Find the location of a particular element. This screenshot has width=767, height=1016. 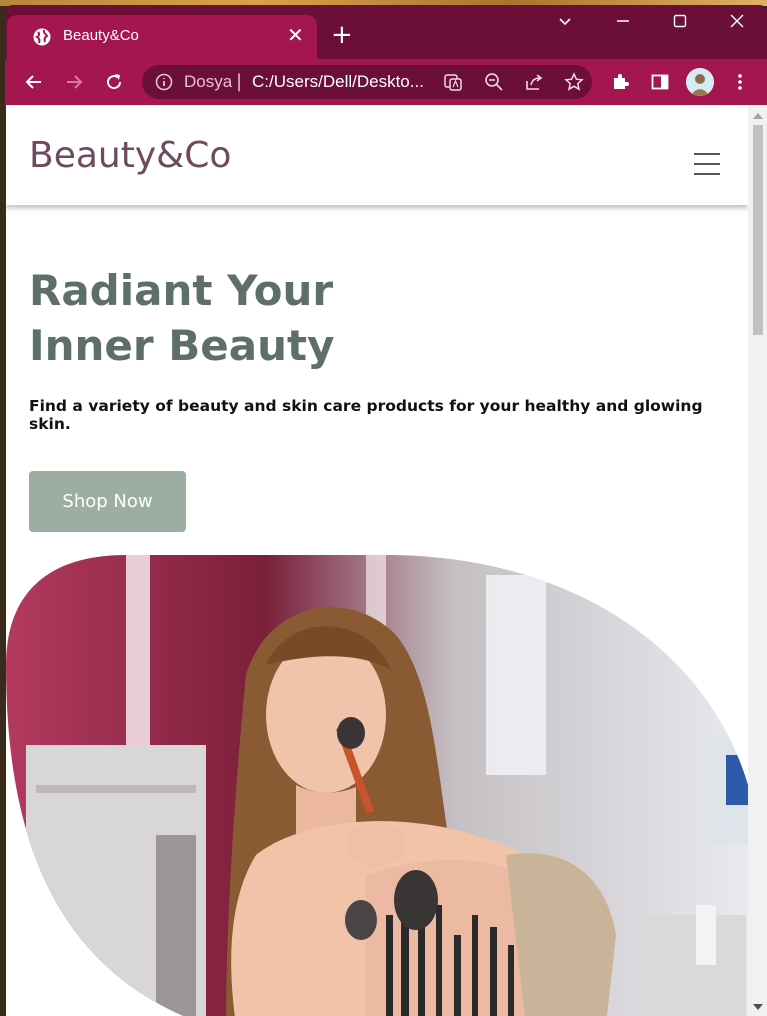

hero-title-line2: Inner Beauty is located at coordinates (182, 345).